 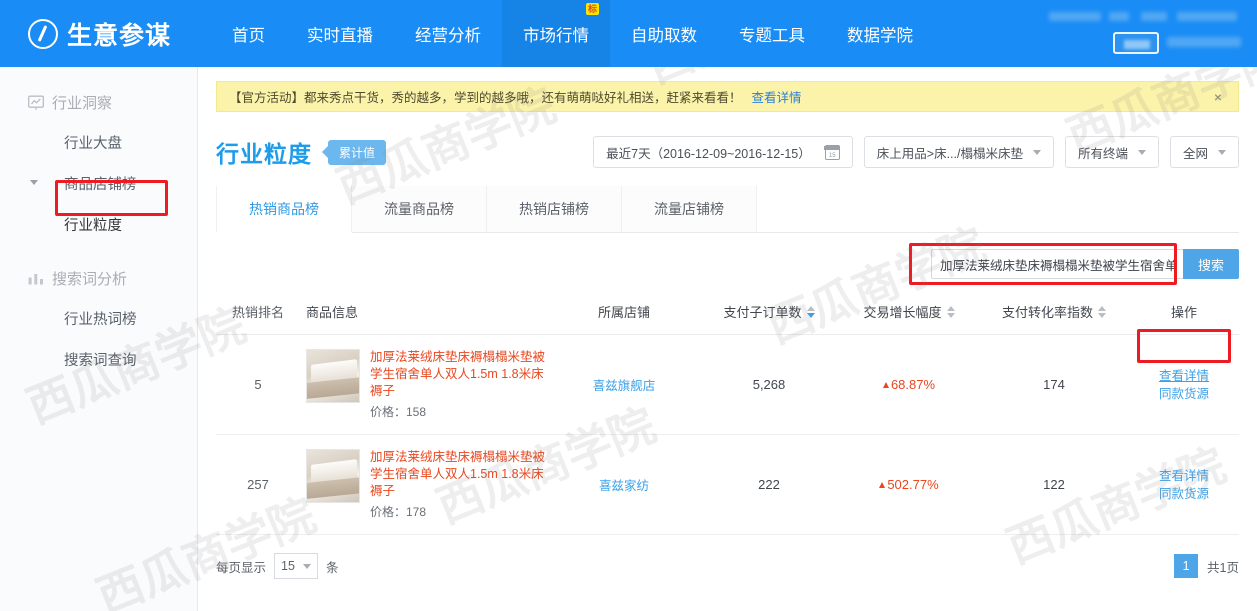 I want to click on cell-growth-rate: 68.87%, so click(x=909, y=384).